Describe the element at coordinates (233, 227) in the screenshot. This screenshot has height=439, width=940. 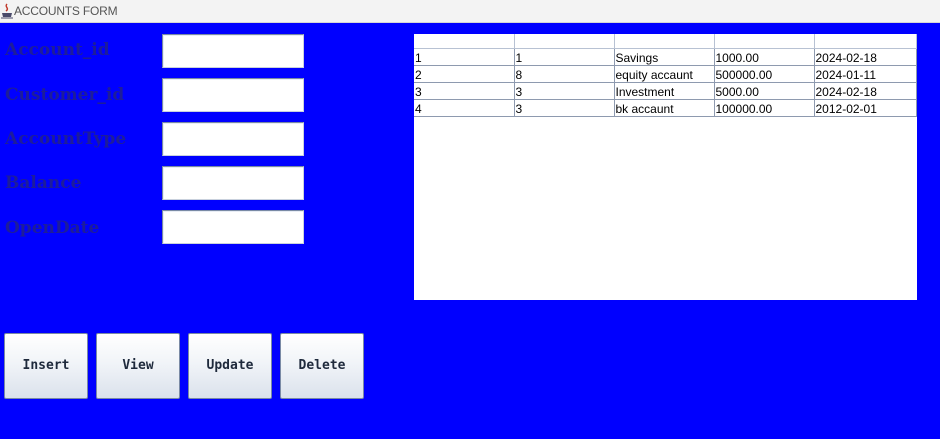
I see `open-date-input` at that location.